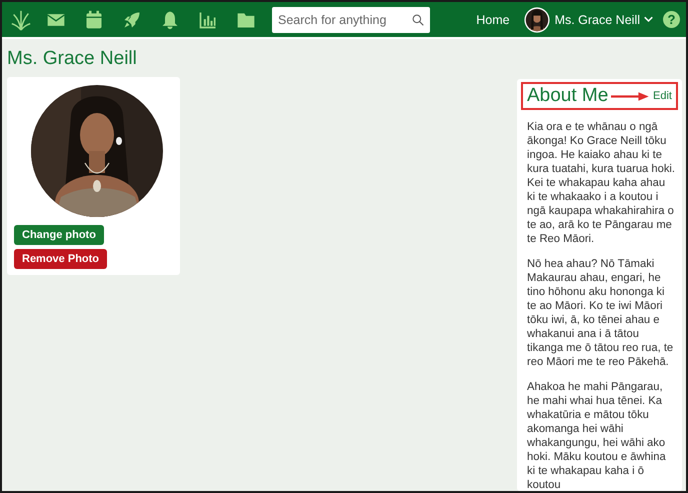  Describe the element at coordinates (170, 20) in the screenshot. I see `bell-icon` at that location.